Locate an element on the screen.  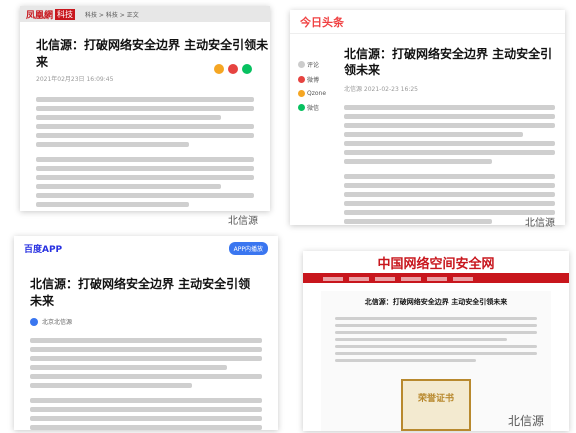
open-app-button: APP内播放 is located at coordinates (248, 248).